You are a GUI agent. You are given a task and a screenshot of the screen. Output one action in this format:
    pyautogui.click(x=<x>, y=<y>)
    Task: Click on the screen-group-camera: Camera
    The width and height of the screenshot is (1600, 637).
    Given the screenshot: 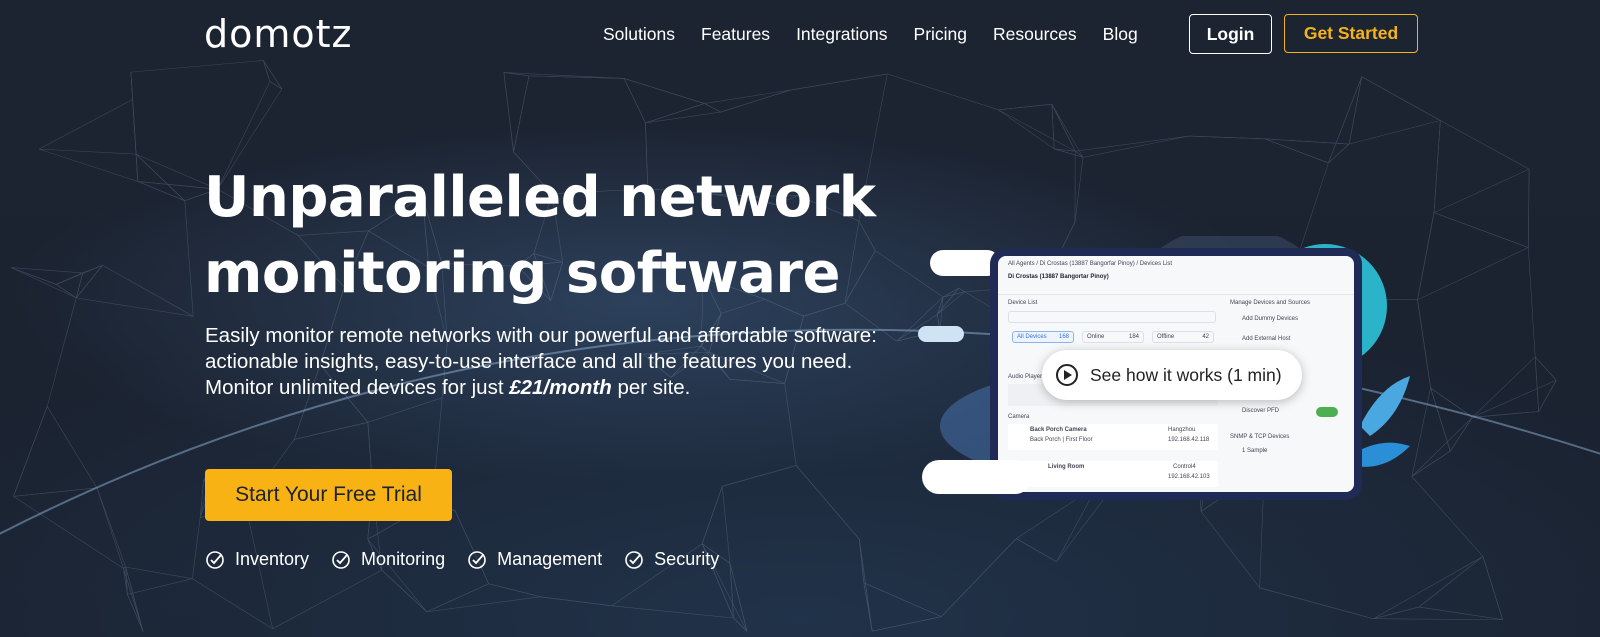 What is the action you would take?
    pyautogui.click(x=1019, y=417)
    